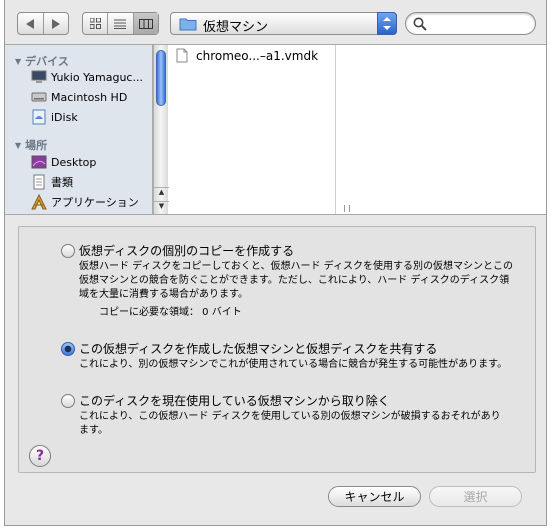  What do you see at coordinates (470, 23) in the screenshot?
I see `search-field` at bounding box center [470, 23].